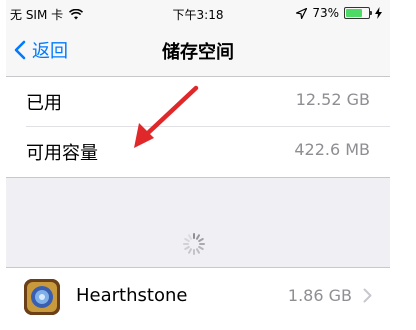 The height and width of the screenshot is (330, 416). Describe the element at coordinates (194, 244) in the screenshot. I see `loading-spinner-icon` at that location.